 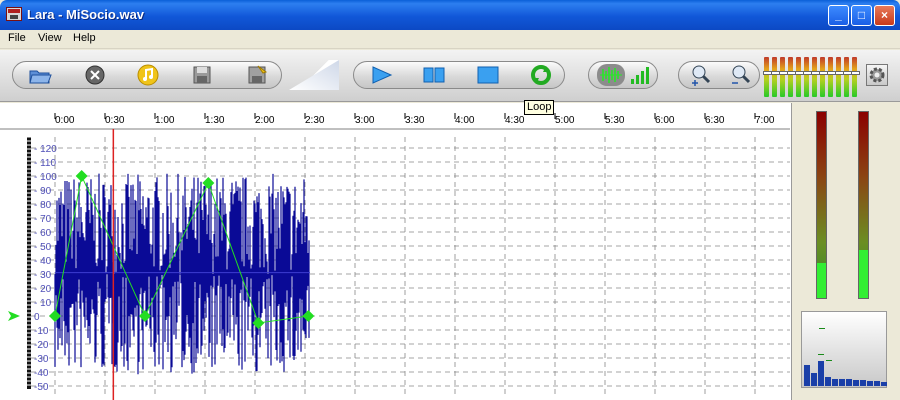 I want to click on spectrum-analyzer, so click(x=844, y=349).